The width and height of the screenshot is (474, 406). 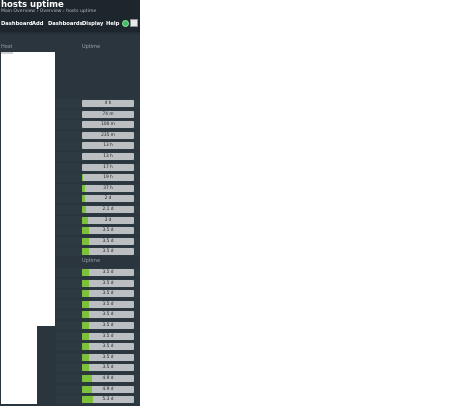 I want to click on menu-dashboards: Dashboards, so click(x=65, y=24).